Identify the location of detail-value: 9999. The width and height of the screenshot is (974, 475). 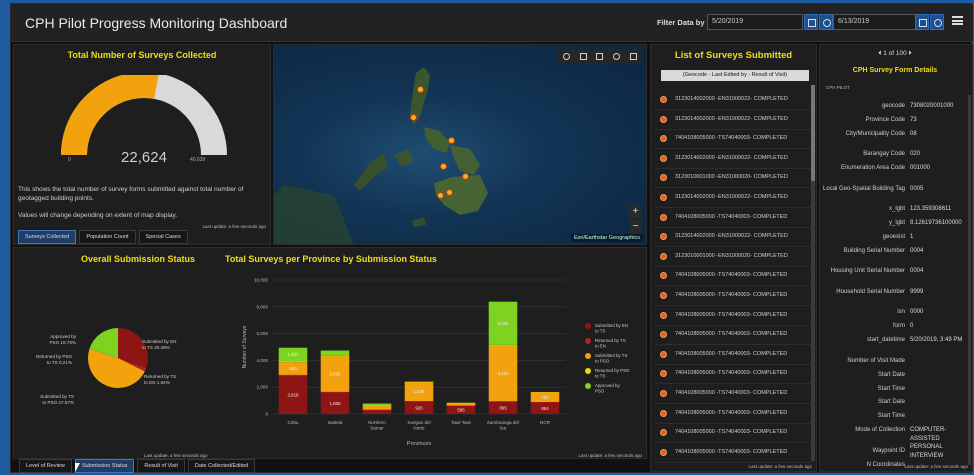
(917, 291).